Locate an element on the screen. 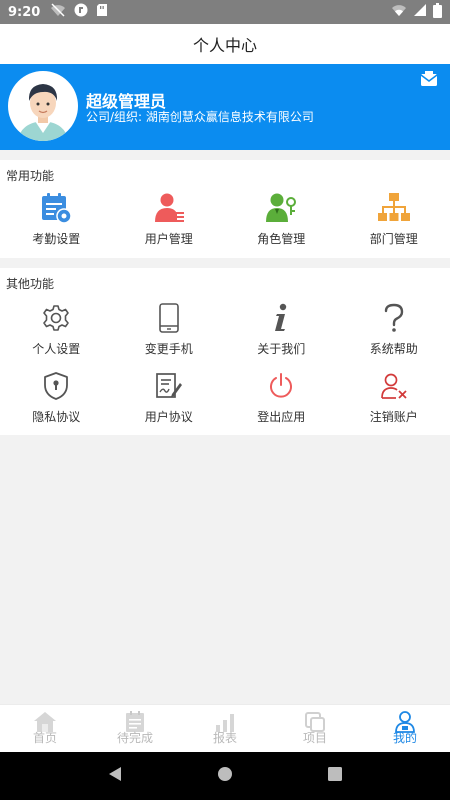  user-company: 公司/组织: 湖南创慧众赢信息技术有限公司 is located at coordinates (200, 117).